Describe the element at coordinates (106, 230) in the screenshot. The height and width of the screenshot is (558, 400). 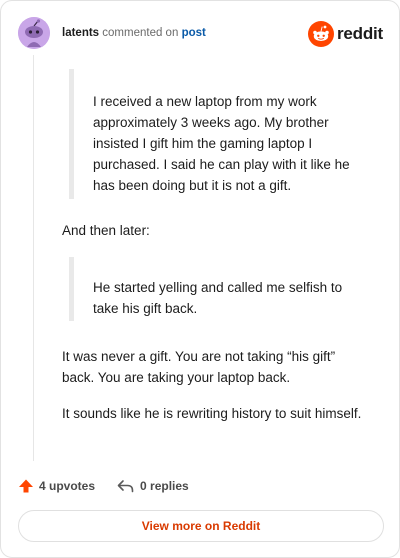
I see `and-then-later-text: And then later:` at that location.